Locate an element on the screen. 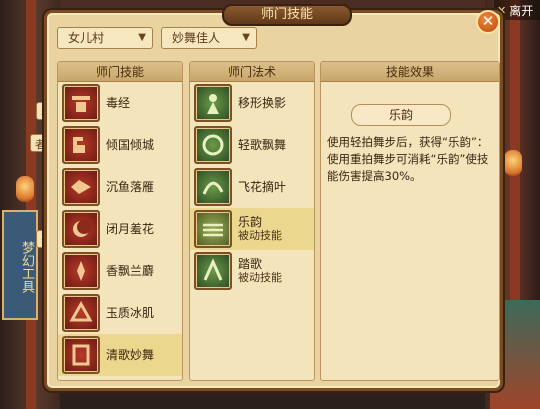 Image resolution: width=540 pixels, height=409 pixels. skill-text: 倾国倾城 is located at coordinates (130, 145).